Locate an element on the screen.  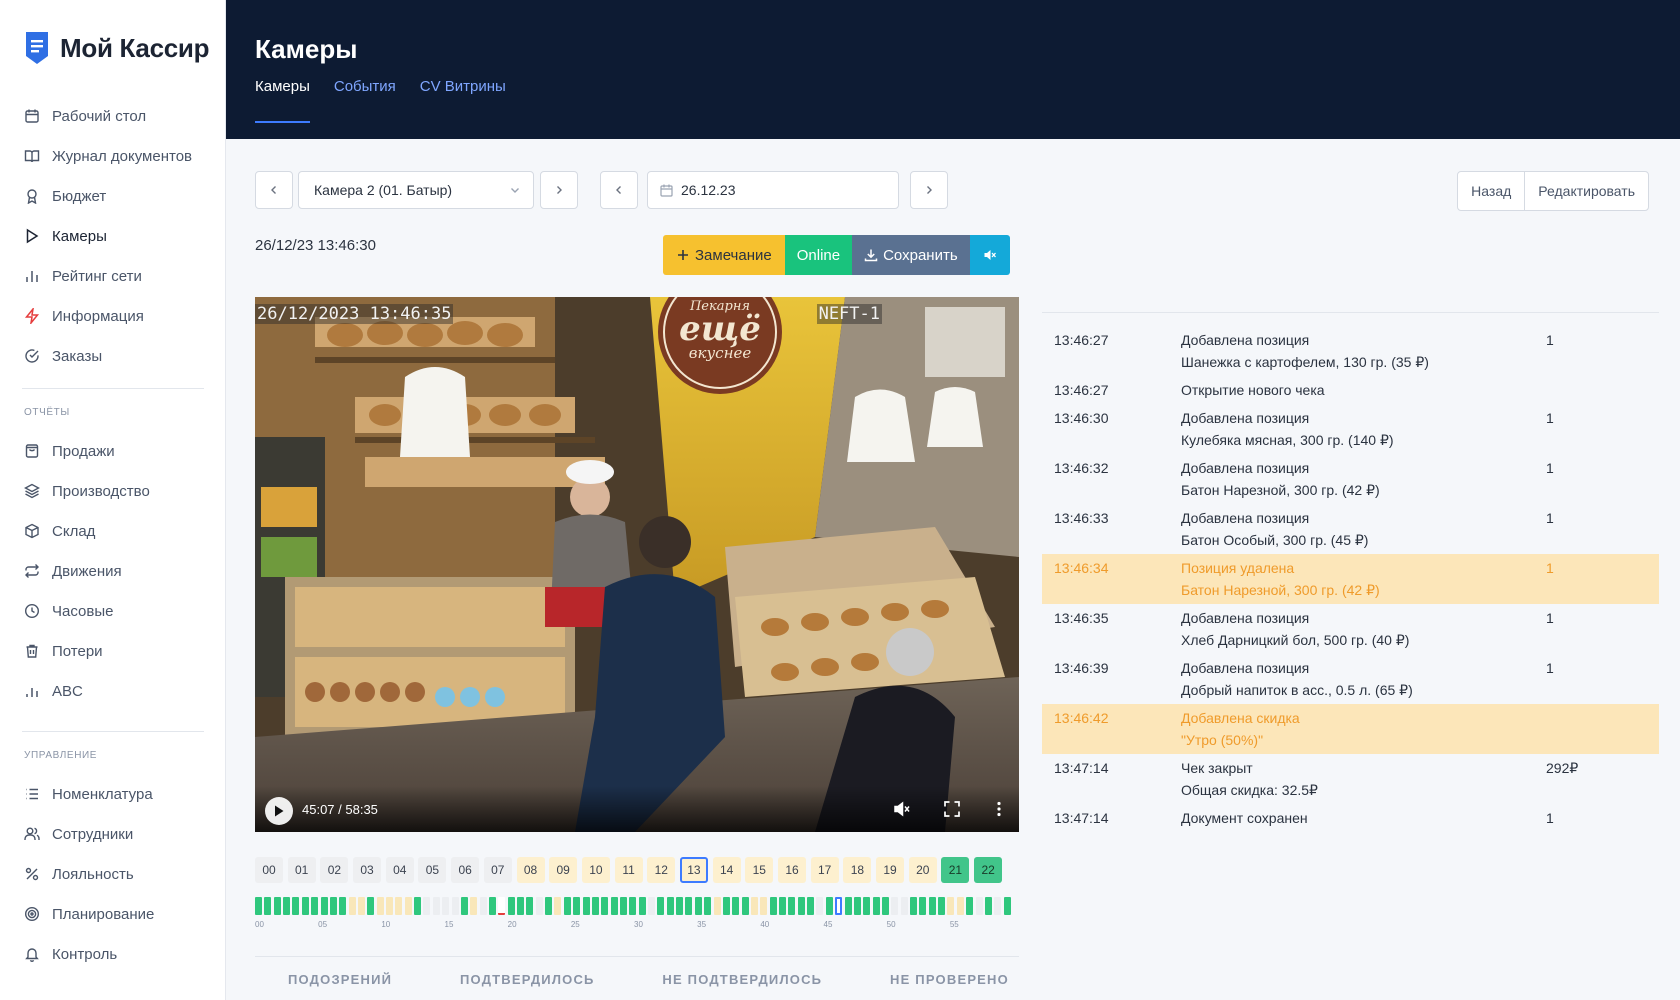
hour-cell: 20 is located at coordinates (922, 870).